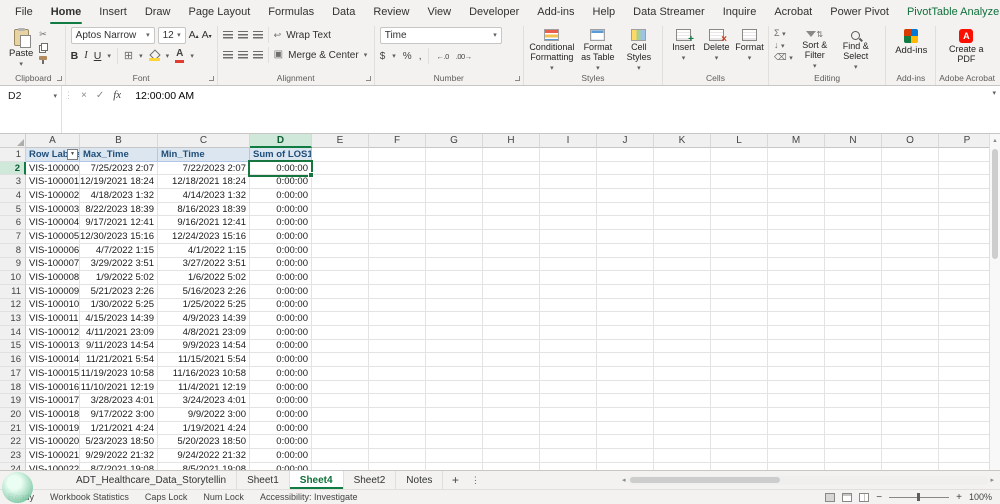 This screenshot has width=1000, height=504. I want to click on ribbon-tab-view: View, so click(439, 12).